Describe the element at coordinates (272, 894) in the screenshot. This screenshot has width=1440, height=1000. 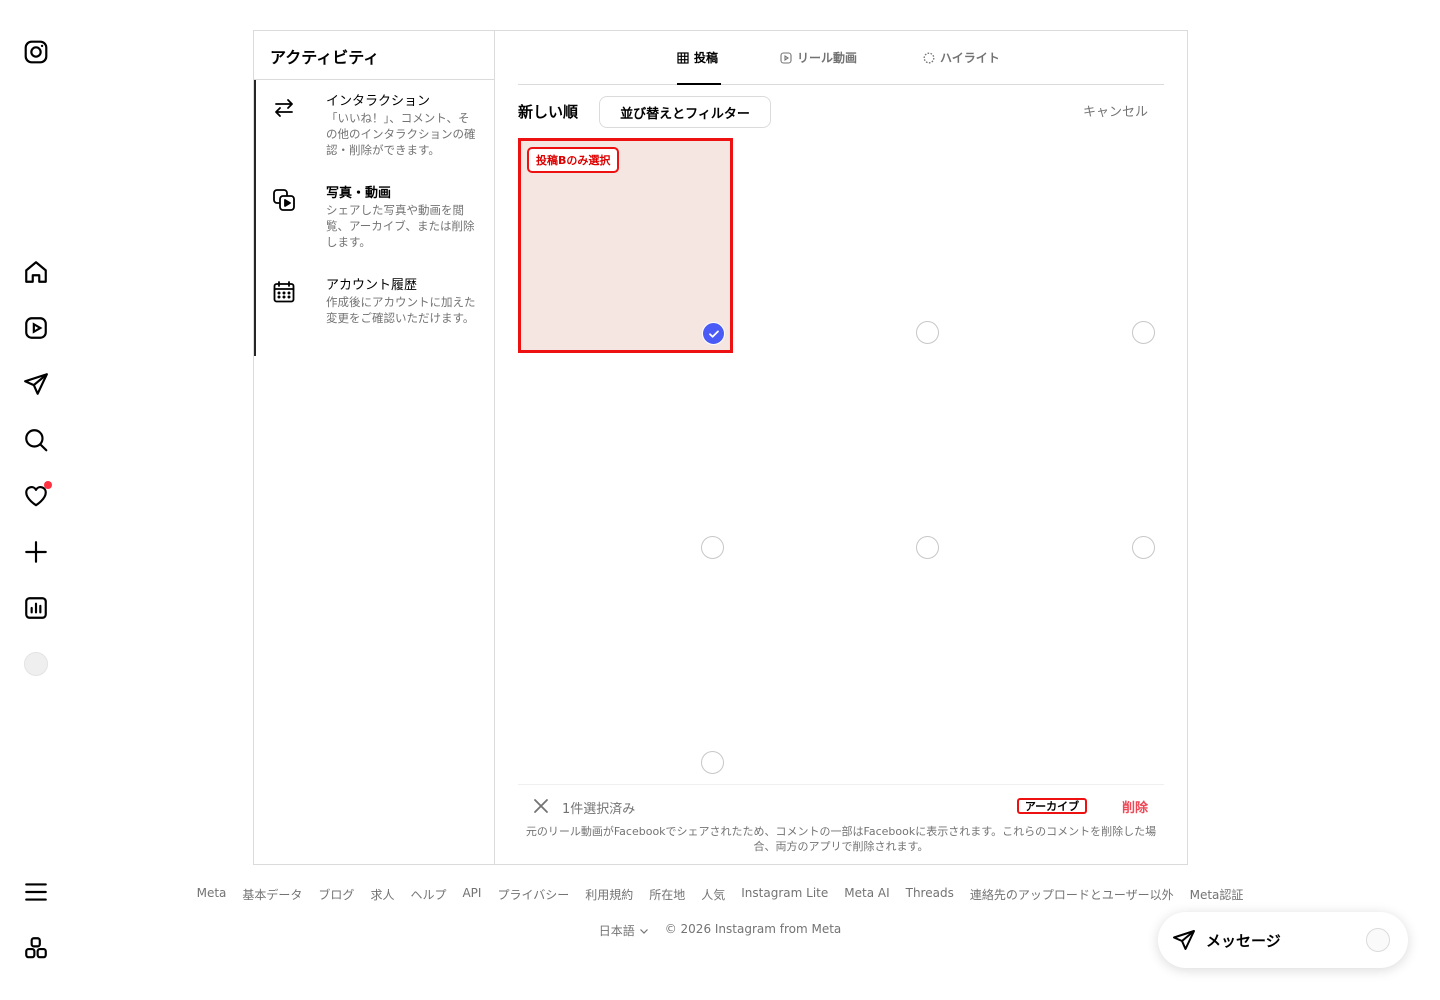
I see `footer-link: 基本データ` at that location.